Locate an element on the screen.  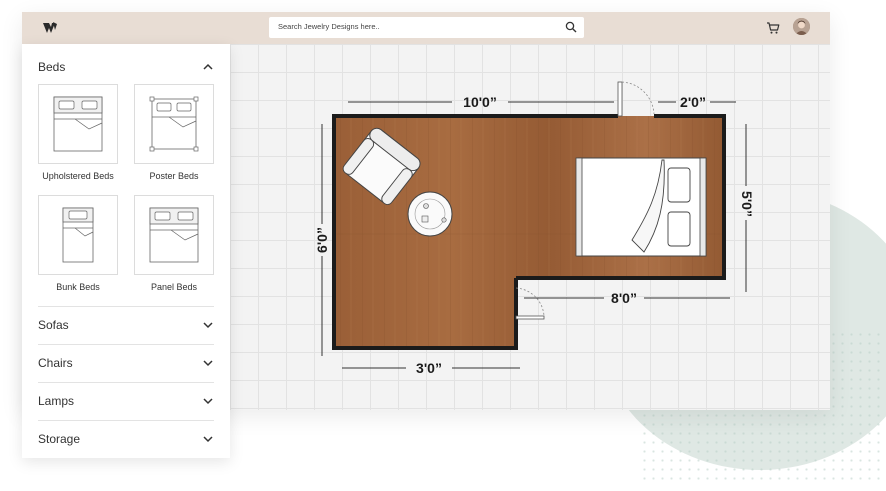
panel-bed-thumbnail is located at coordinates (174, 235).